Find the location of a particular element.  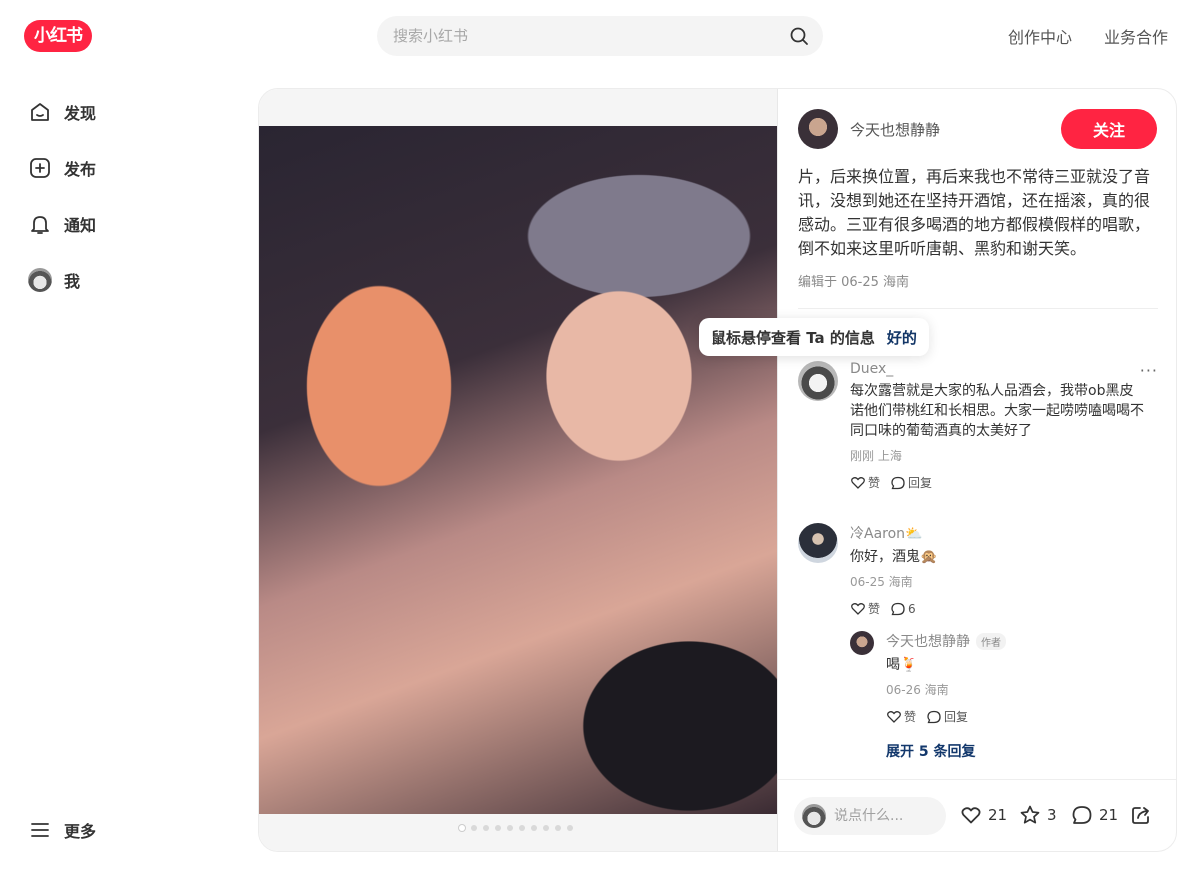

commenter-name: 冷Aaron⛅ is located at coordinates (998, 533).